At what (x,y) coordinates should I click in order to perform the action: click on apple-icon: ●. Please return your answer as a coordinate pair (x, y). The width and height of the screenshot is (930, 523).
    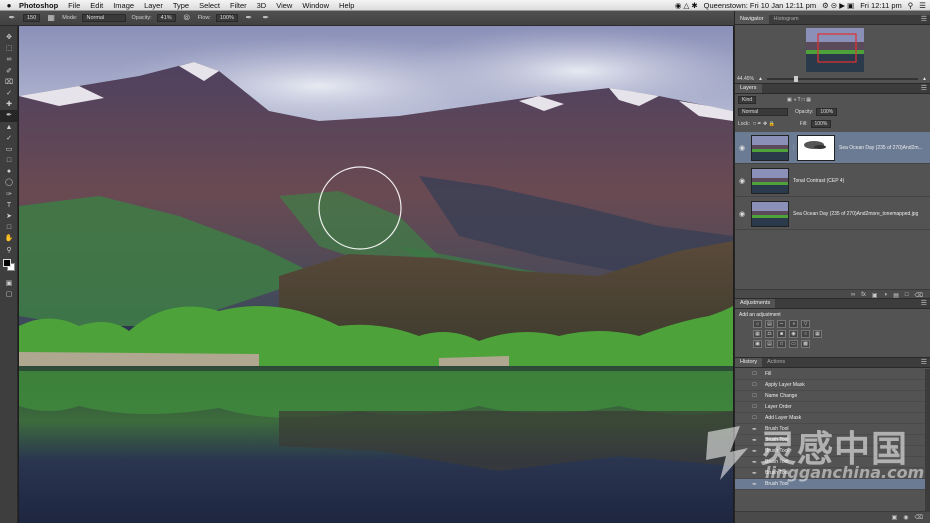
    Looking at the image, I should click on (9, 5).